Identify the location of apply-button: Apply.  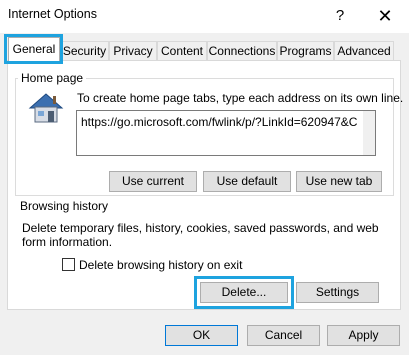
(363, 335).